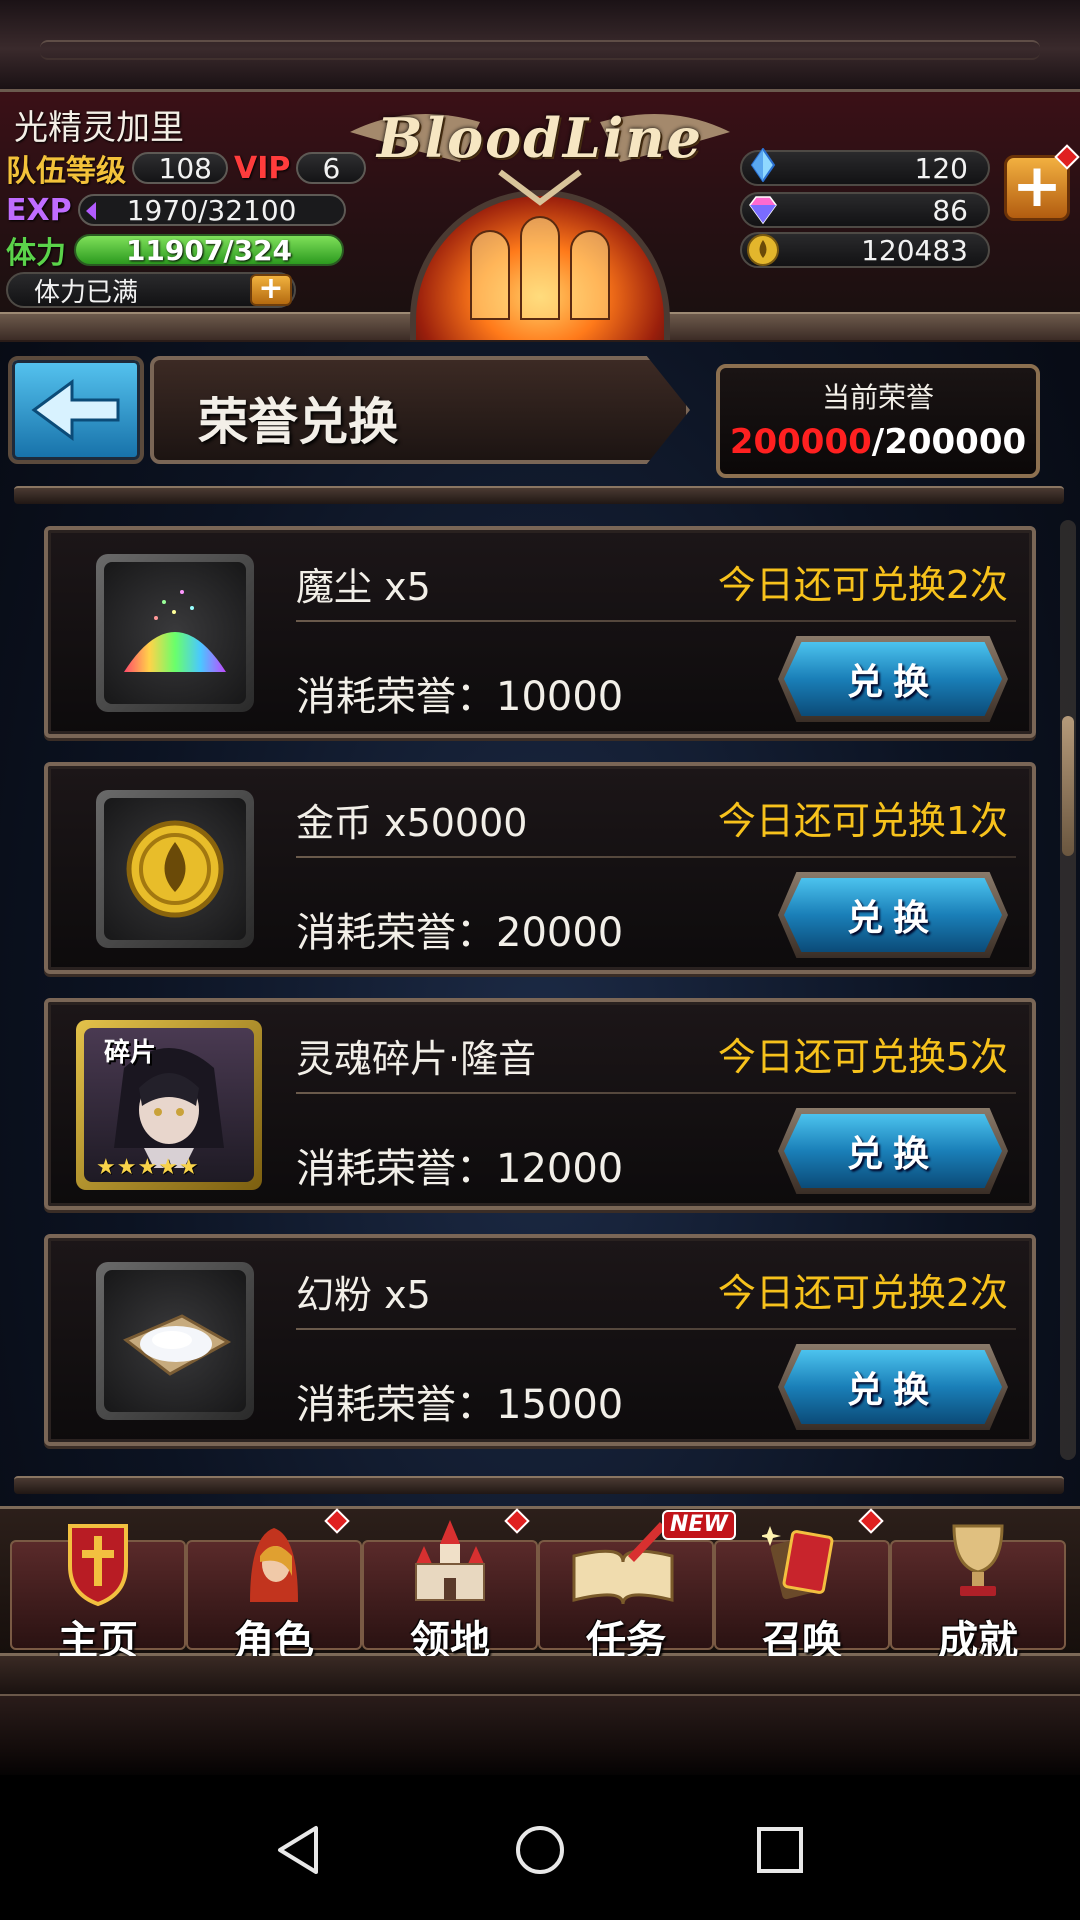 Image resolution: width=1080 pixels, height=1920 pixels. I want to click on item-name: 金币 x50000, so click(412, 823).